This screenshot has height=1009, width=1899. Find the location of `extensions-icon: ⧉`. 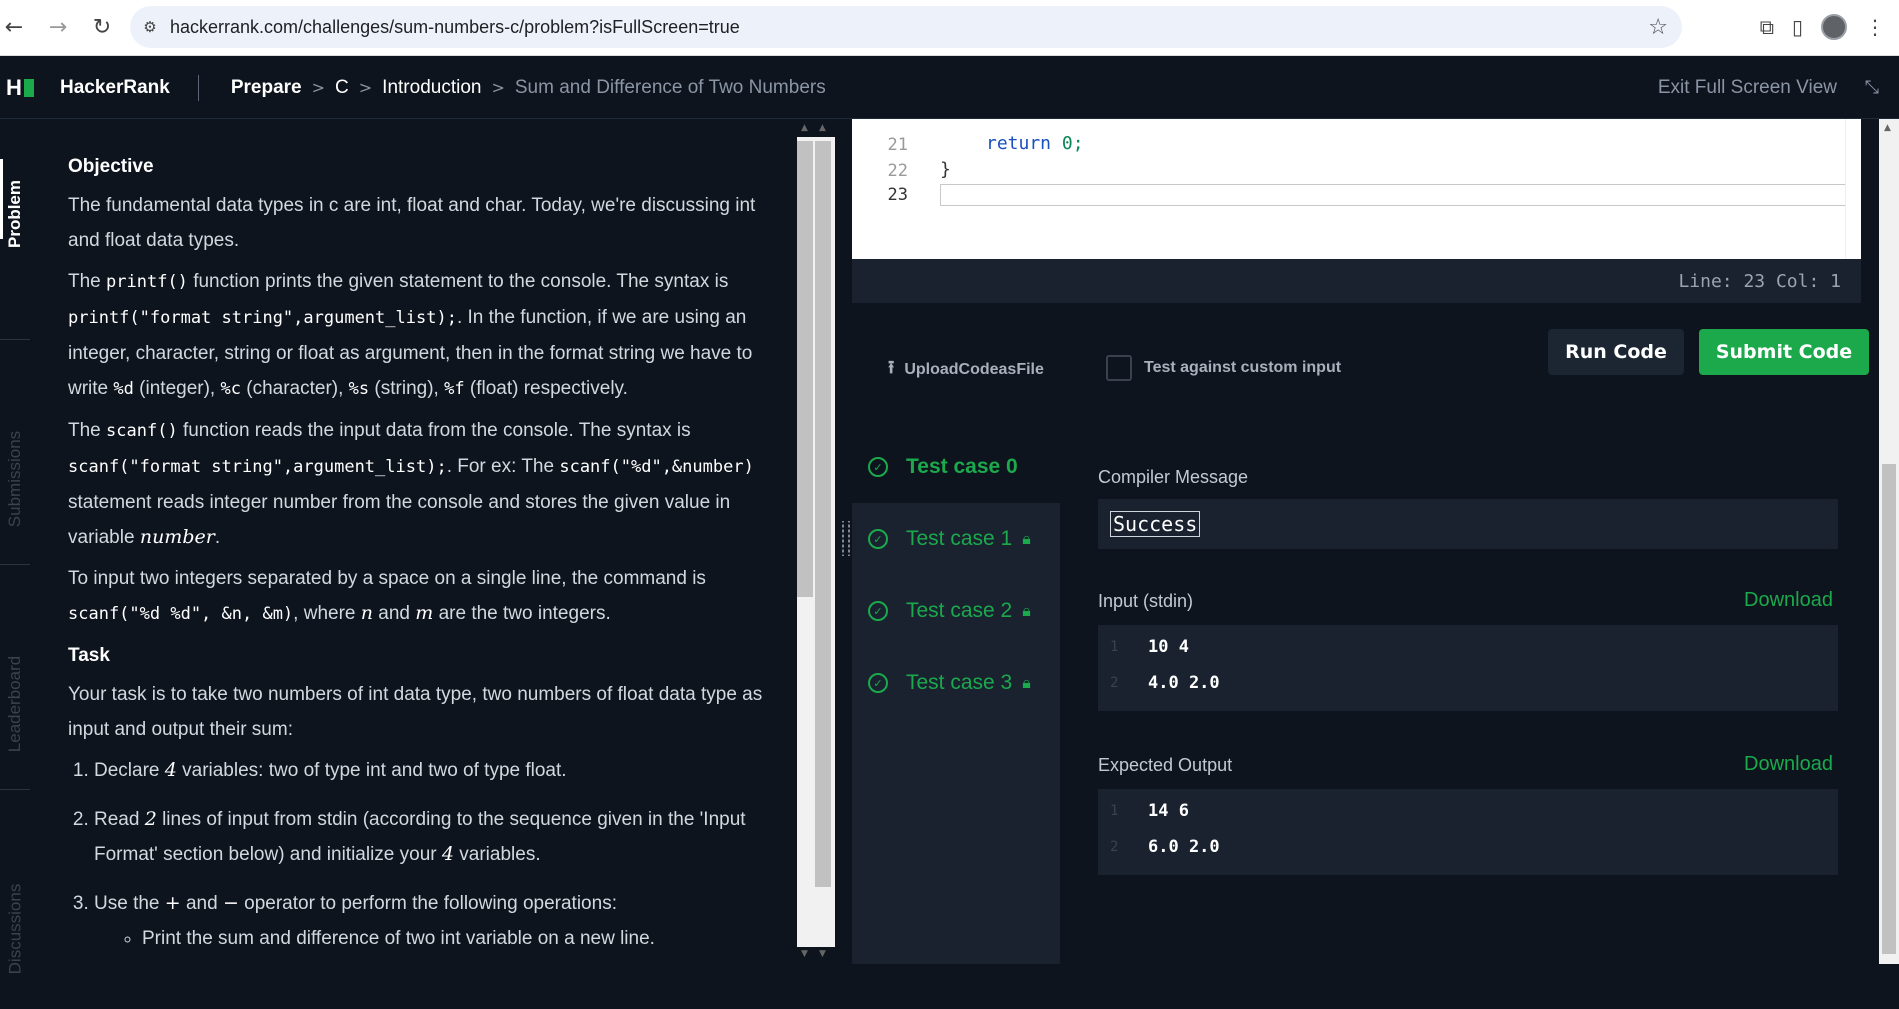

extensions-icon: ⧉ is located at coordinates (1767, 27).